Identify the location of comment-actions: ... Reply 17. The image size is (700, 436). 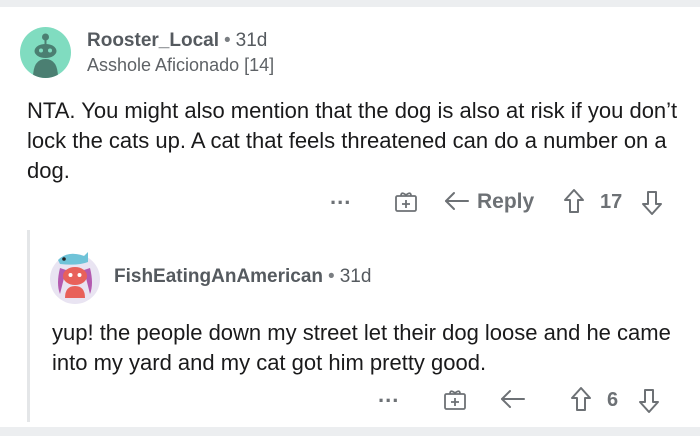
(350, 202).